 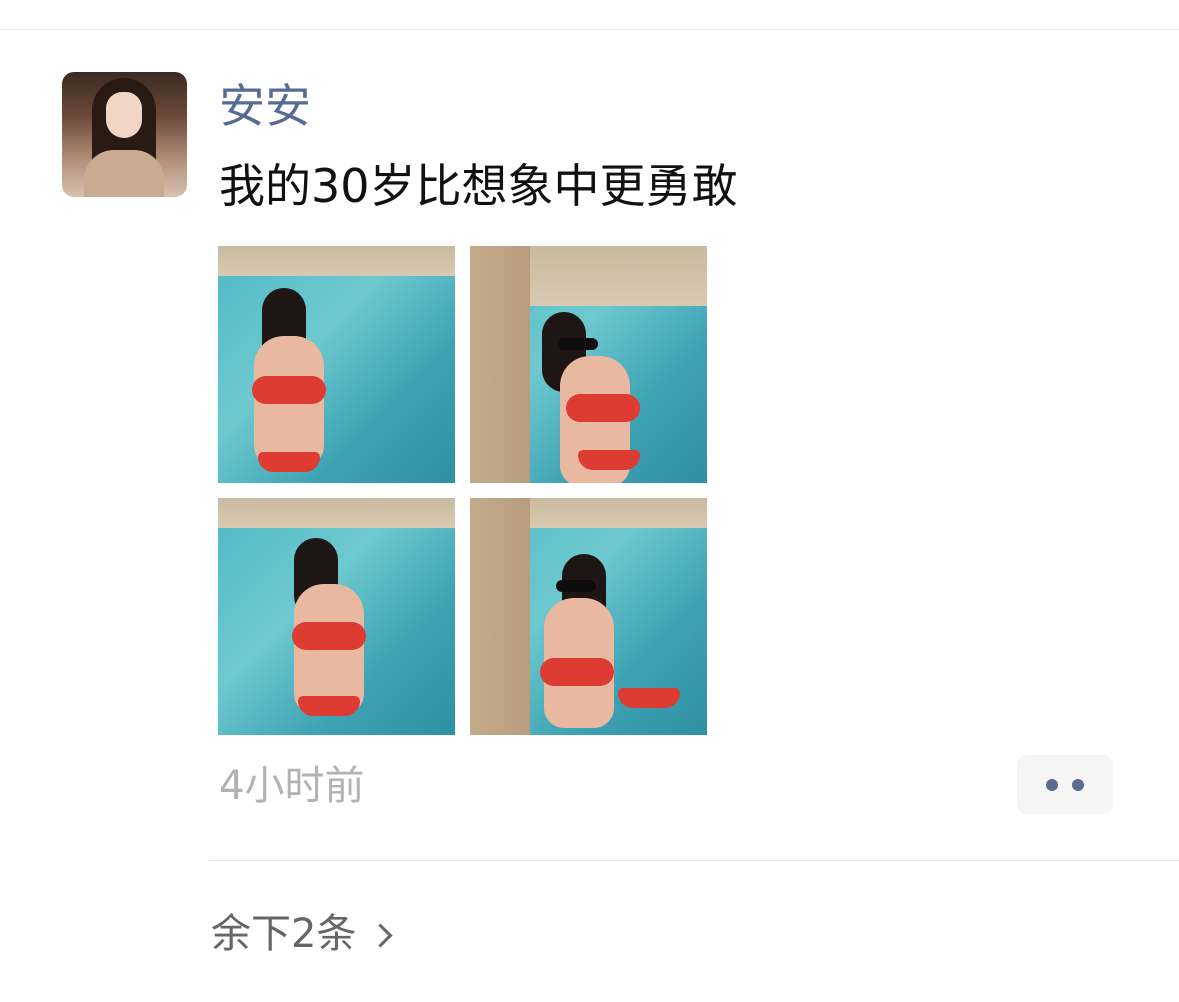 I want to click on avatar, so click(x=124, y=134).